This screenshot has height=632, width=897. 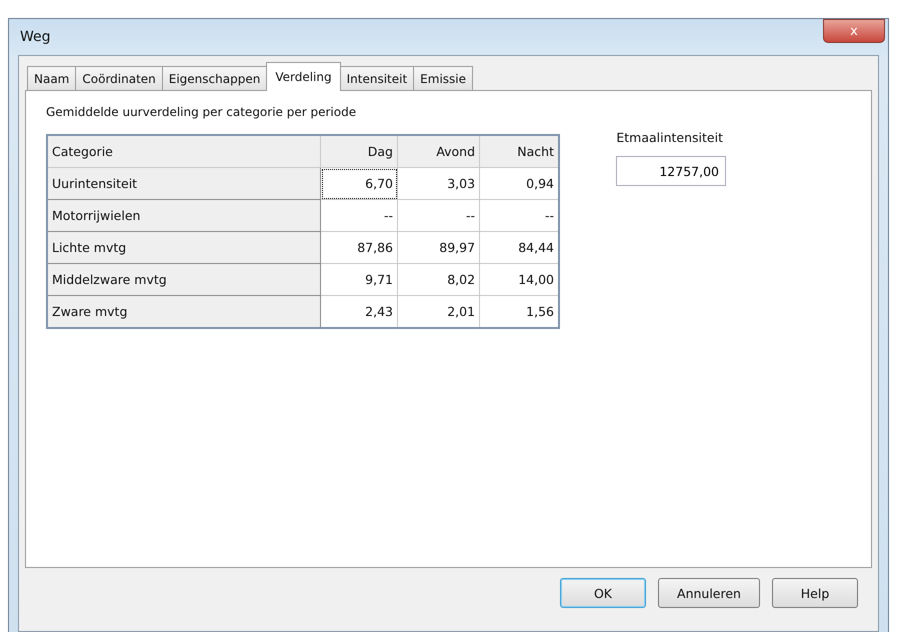 I want to click on window-title: Weg, so click(x=35, y=37).